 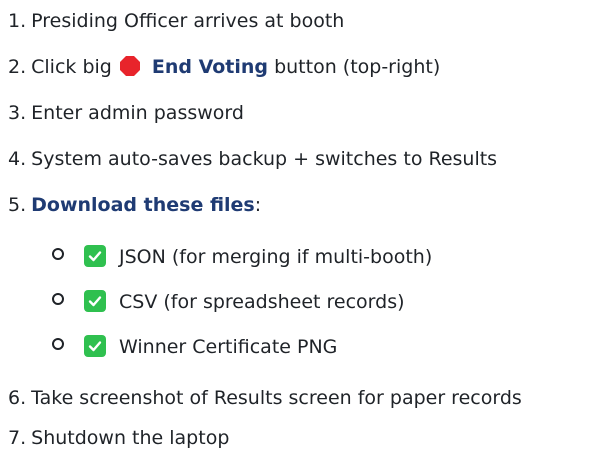 I want to click on step-1: 1. Presiding Officer arrives at booth, so click(x=176, y=21).